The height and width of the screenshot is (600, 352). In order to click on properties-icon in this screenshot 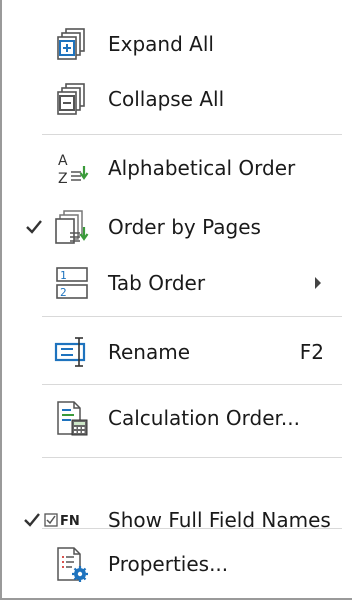, I will do `click(72, 564)`.